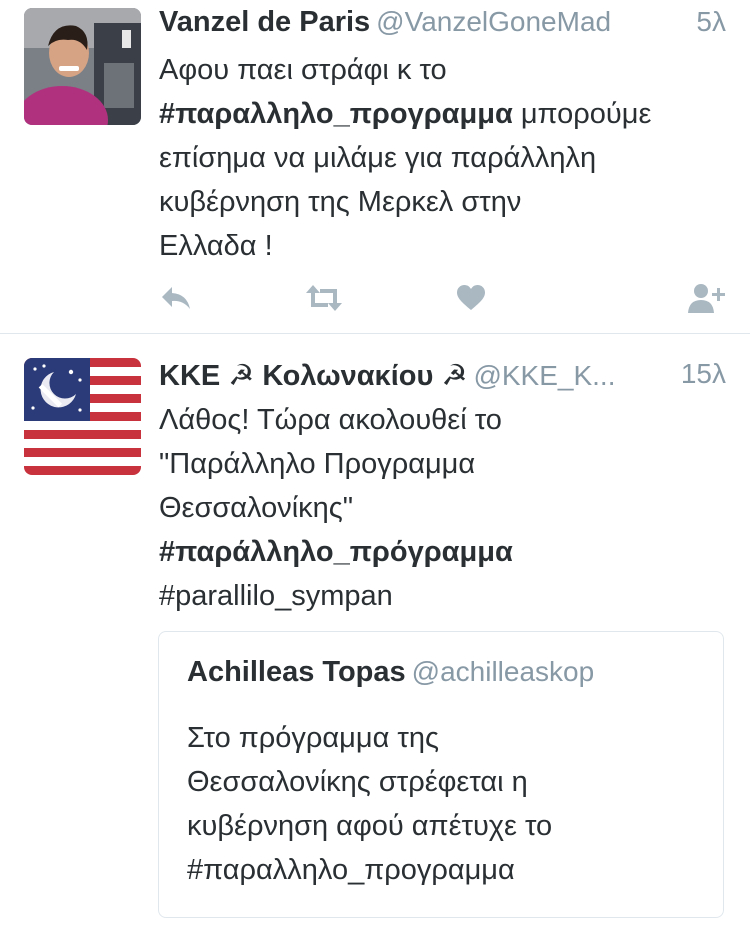  I want to click on hashtag-link: #παράλληλο_πρόγραμμα, so click(336, 552).